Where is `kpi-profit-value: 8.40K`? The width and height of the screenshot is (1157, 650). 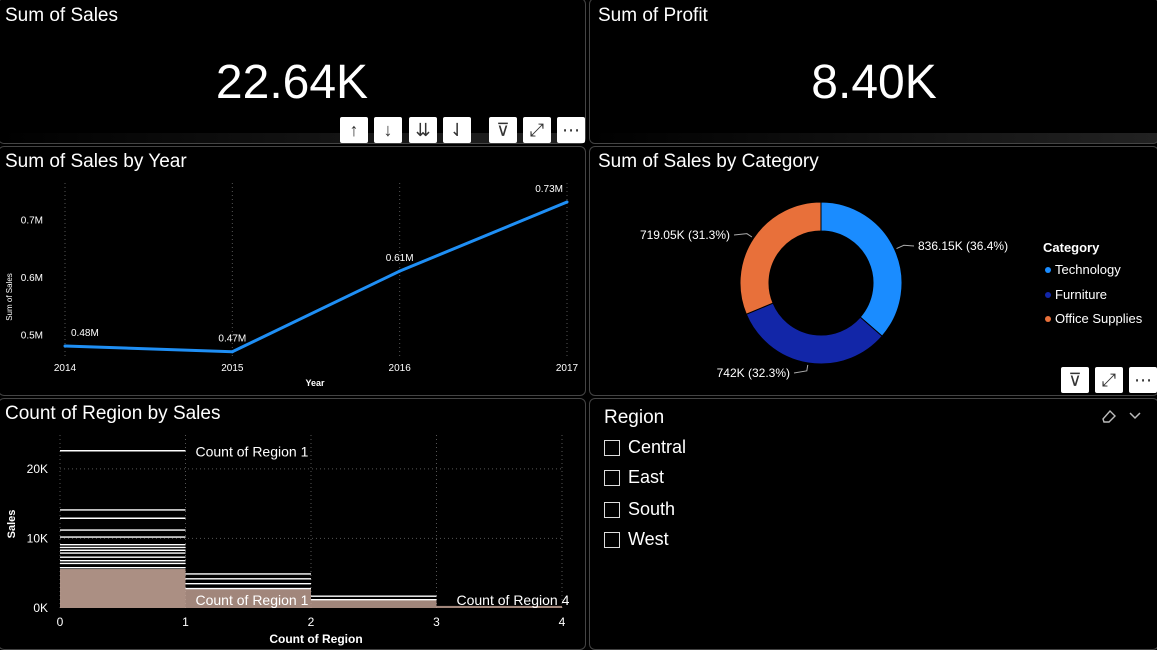 kpi-profit-value: 8.40K is located at coordinates (874, 82).